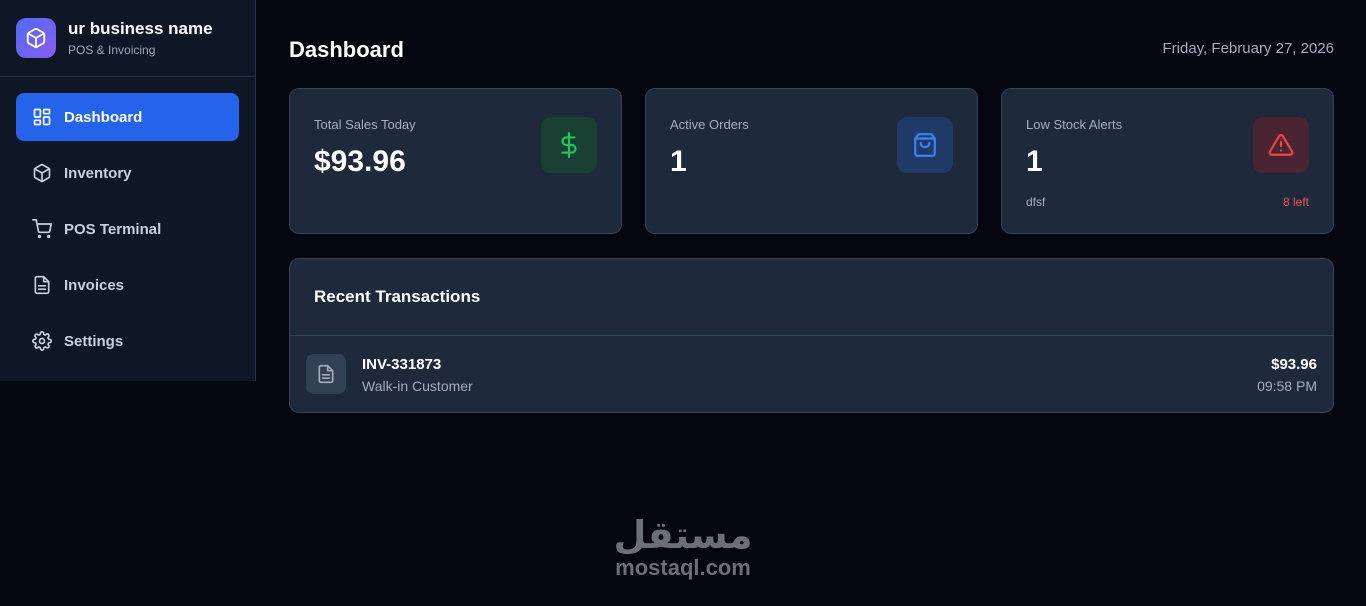  I want to click on transaction-customer: Walk-in Customer, so click(417, 386).